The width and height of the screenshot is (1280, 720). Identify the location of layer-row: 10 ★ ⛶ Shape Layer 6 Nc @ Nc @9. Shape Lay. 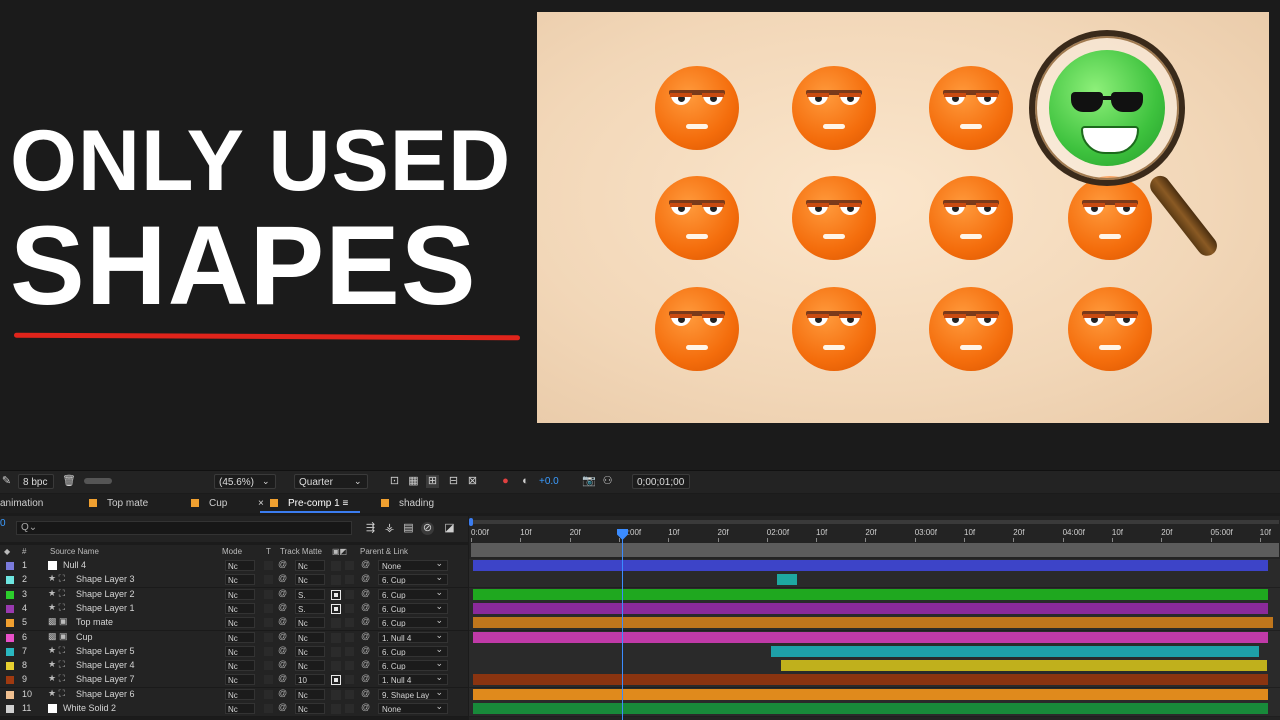
(234, 695).